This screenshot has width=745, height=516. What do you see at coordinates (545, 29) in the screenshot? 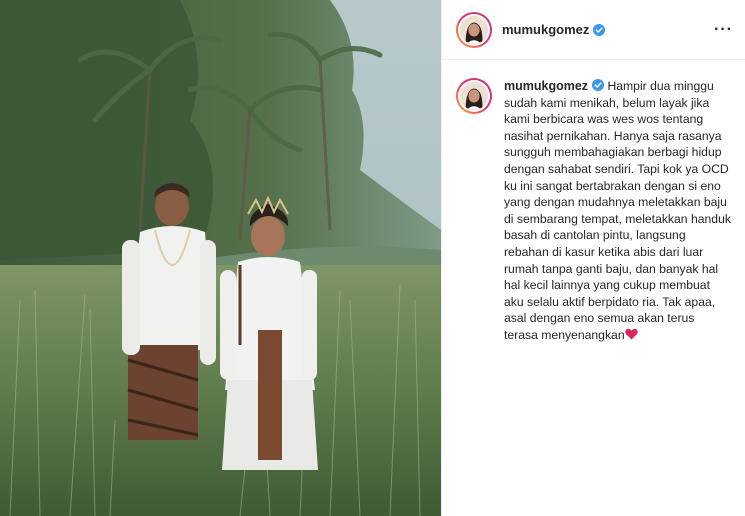
I see `header-username: mumukgomez` at bounding box center [545, 29].